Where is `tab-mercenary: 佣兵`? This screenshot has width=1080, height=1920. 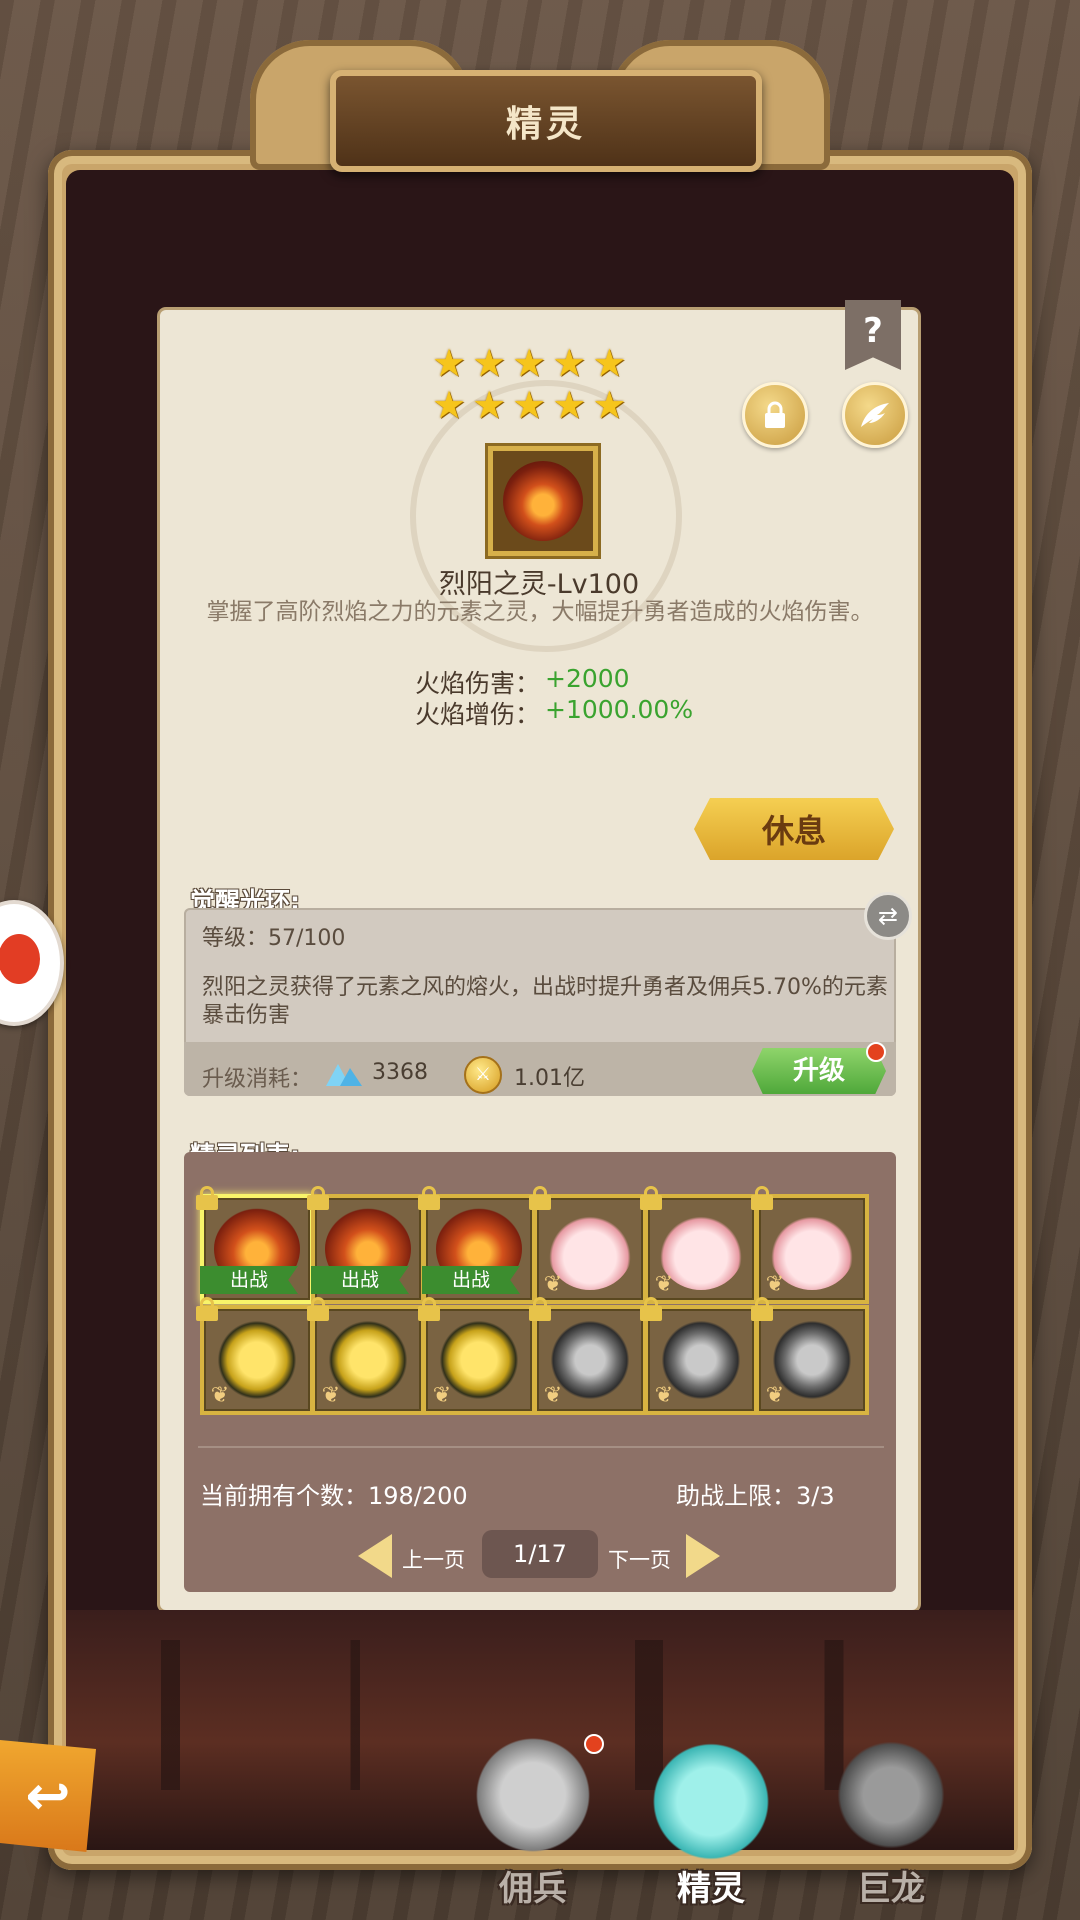 tab-mercenary: 佣兵 is located at coordinates (533, 1825).